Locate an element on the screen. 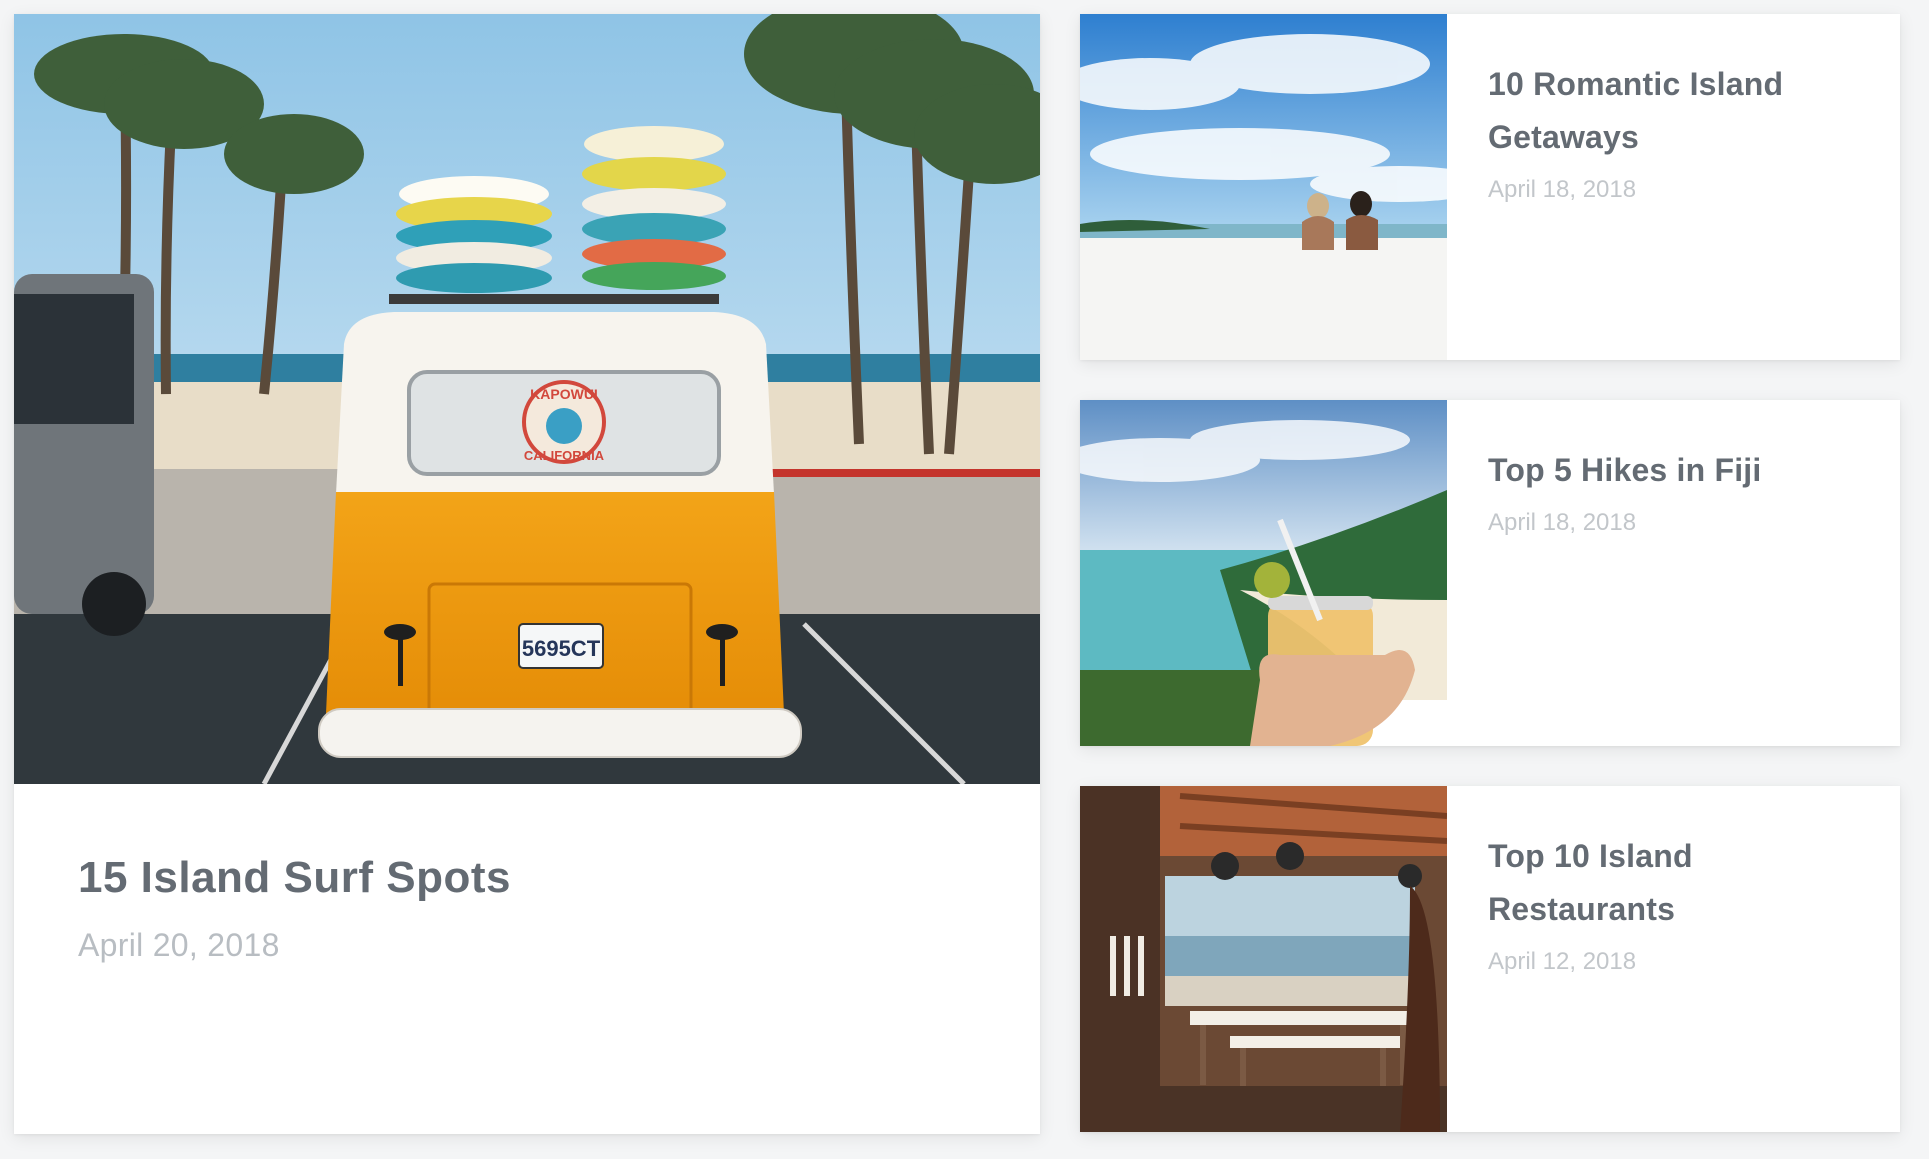  featured-post-date: April 20, 2018 is located at coordinates (179, 944).